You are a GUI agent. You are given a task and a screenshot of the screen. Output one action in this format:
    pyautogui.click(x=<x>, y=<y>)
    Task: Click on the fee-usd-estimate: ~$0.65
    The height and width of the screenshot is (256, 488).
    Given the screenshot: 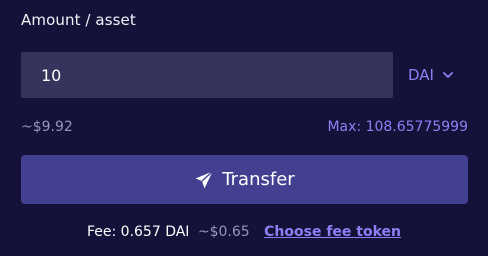 What is the action you would take?
    pyautogui.click(x=223, y=232)
    